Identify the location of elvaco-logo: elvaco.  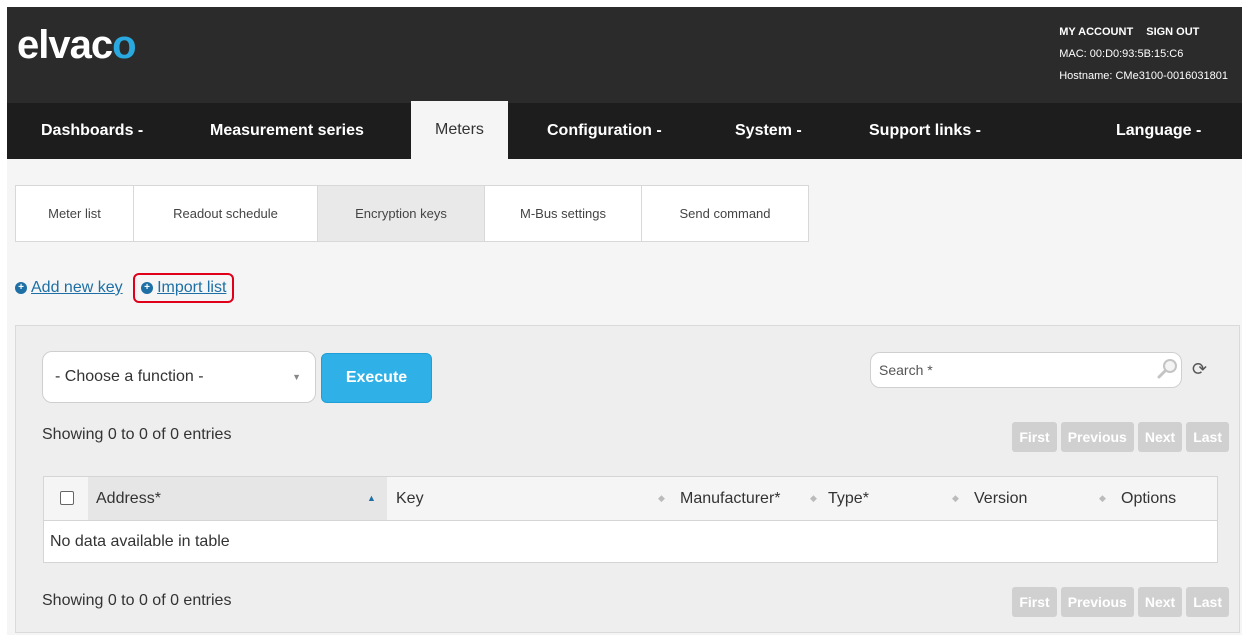
(77, 45).